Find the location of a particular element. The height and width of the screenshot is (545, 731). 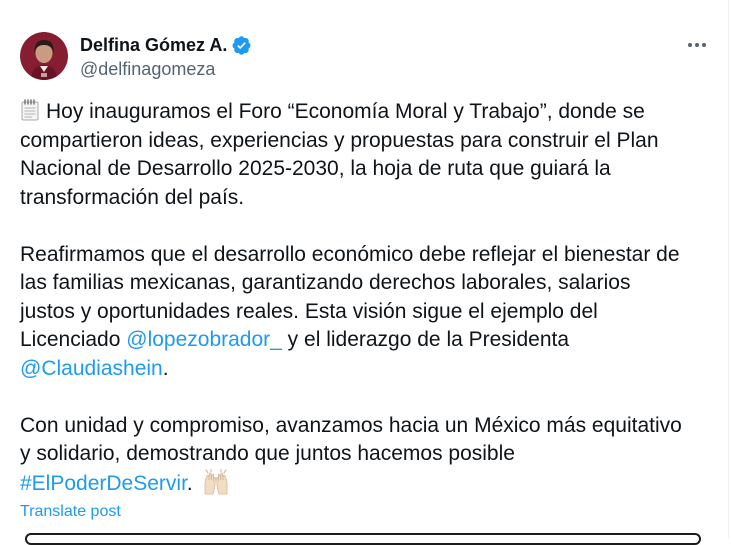

profile-photo-icon is located at coordinates (44, 56).